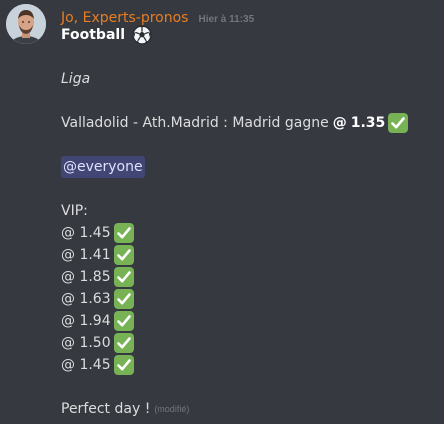 Image resolution: width=444 pixels, height=424 pixels. Describe the element at coordinates (26, 24) in the screenshot. I see `user-avatar` at that location.